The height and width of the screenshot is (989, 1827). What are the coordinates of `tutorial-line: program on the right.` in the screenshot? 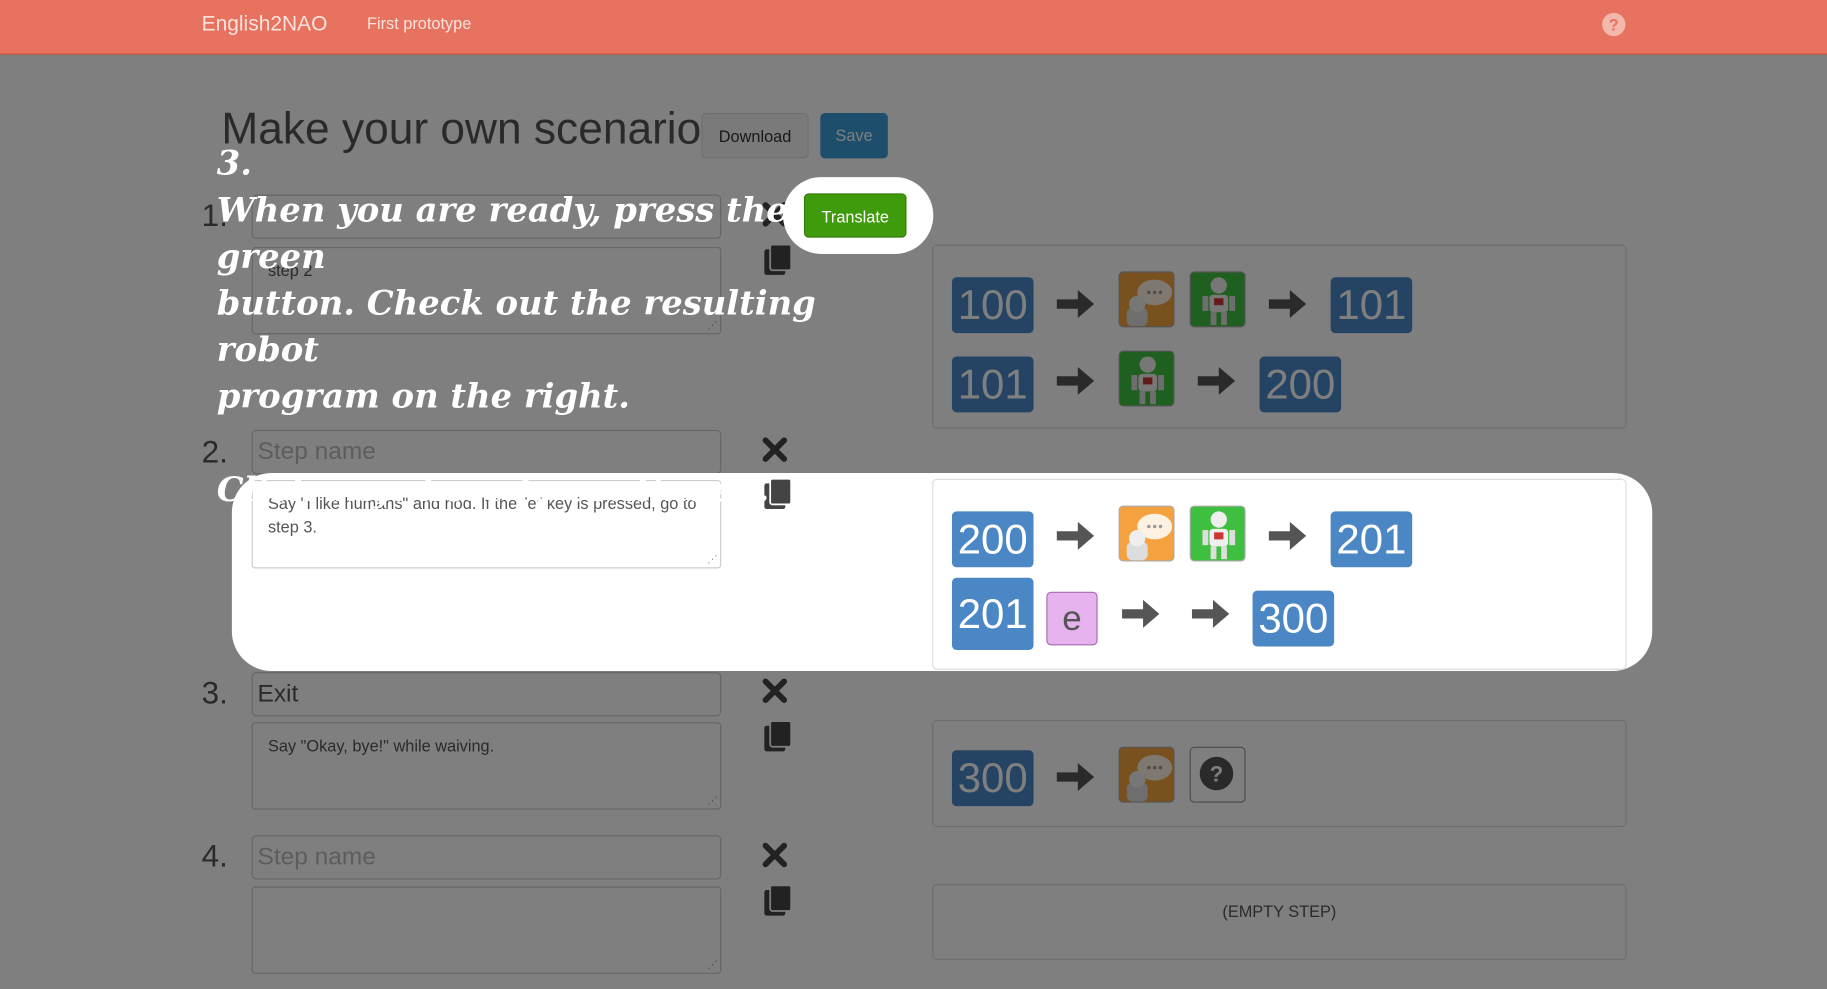 It's located at (423, 396).